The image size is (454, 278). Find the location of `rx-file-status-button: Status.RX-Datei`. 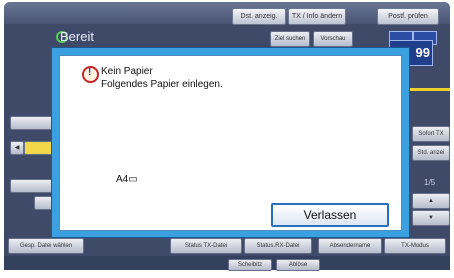

rx-file-status-button: Status.RX-Datei is located at coordinates (278, 246).